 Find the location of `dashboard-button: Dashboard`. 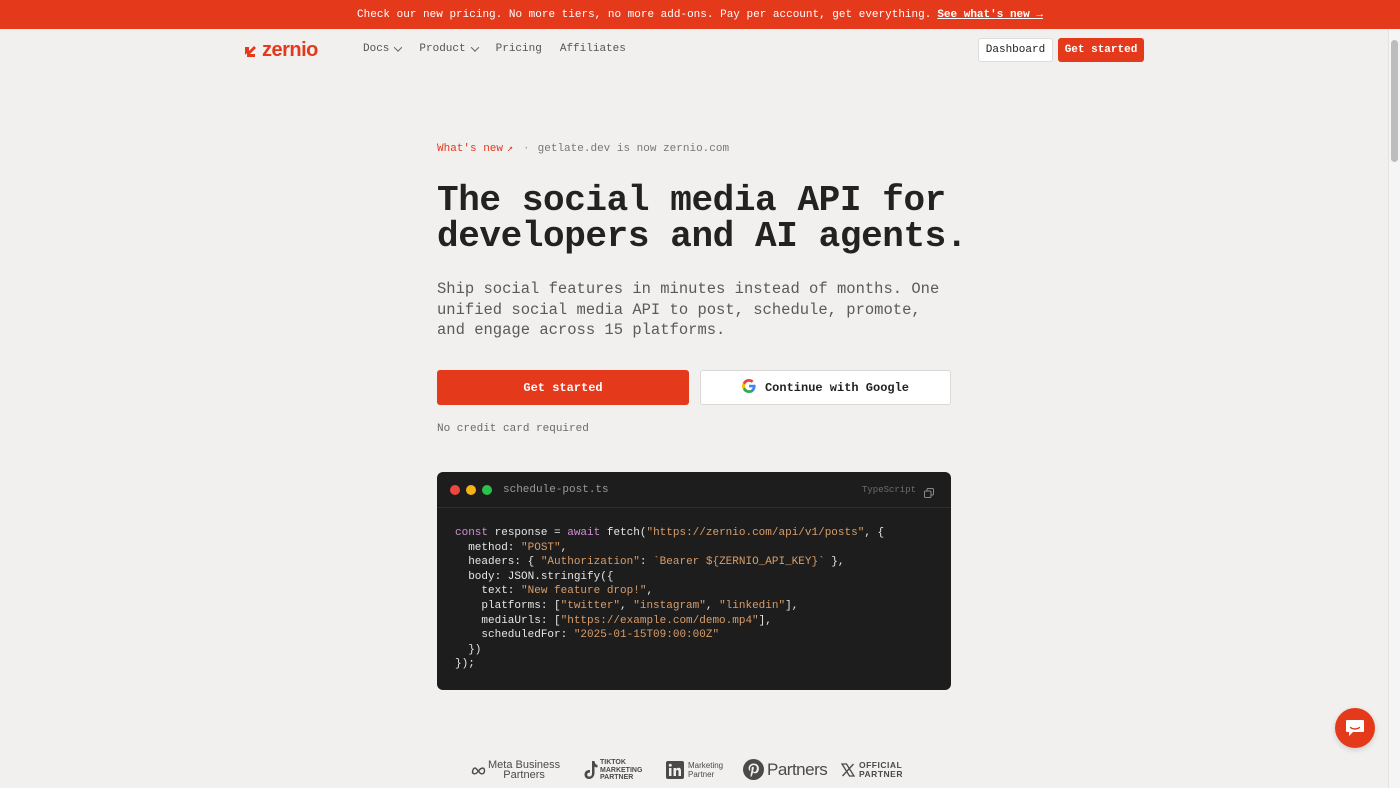

dashboard-button: Dashboard is located at coordinates (1015, 50).